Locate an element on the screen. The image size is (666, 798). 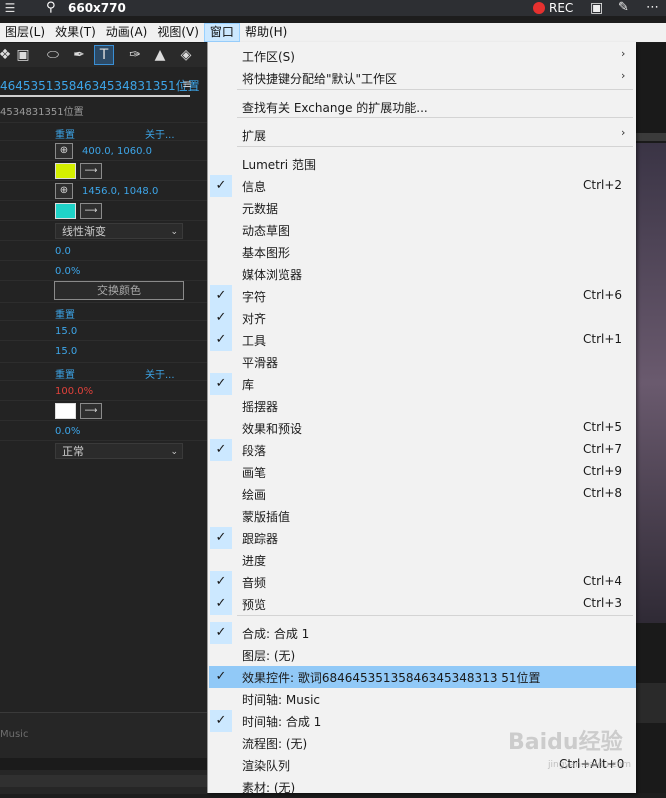
watermark-brand: Baidu经验 is located at coordinates (565, 742).